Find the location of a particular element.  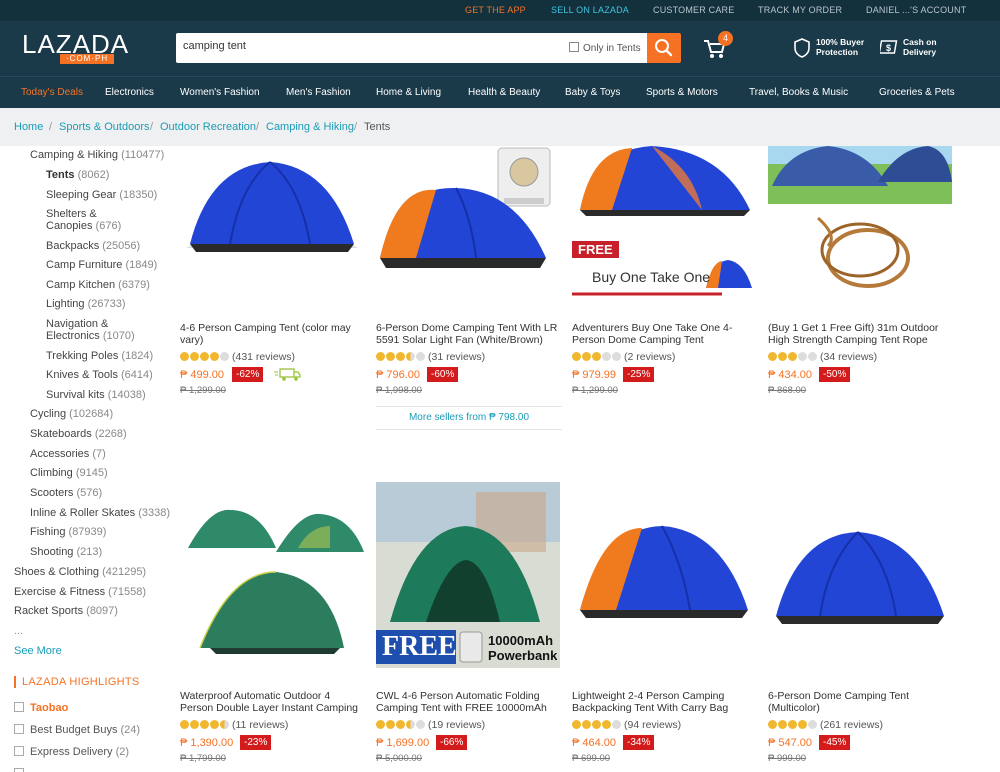

nav-health-beauty: Health & Beauty is located at coordinates (504, 92).